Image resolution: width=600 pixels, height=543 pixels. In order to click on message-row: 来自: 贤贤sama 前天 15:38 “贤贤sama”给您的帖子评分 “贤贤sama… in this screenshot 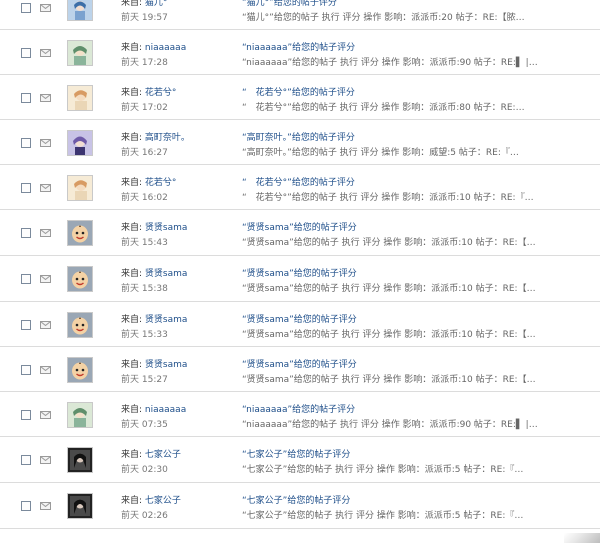, I will do `click(300, 279)`.